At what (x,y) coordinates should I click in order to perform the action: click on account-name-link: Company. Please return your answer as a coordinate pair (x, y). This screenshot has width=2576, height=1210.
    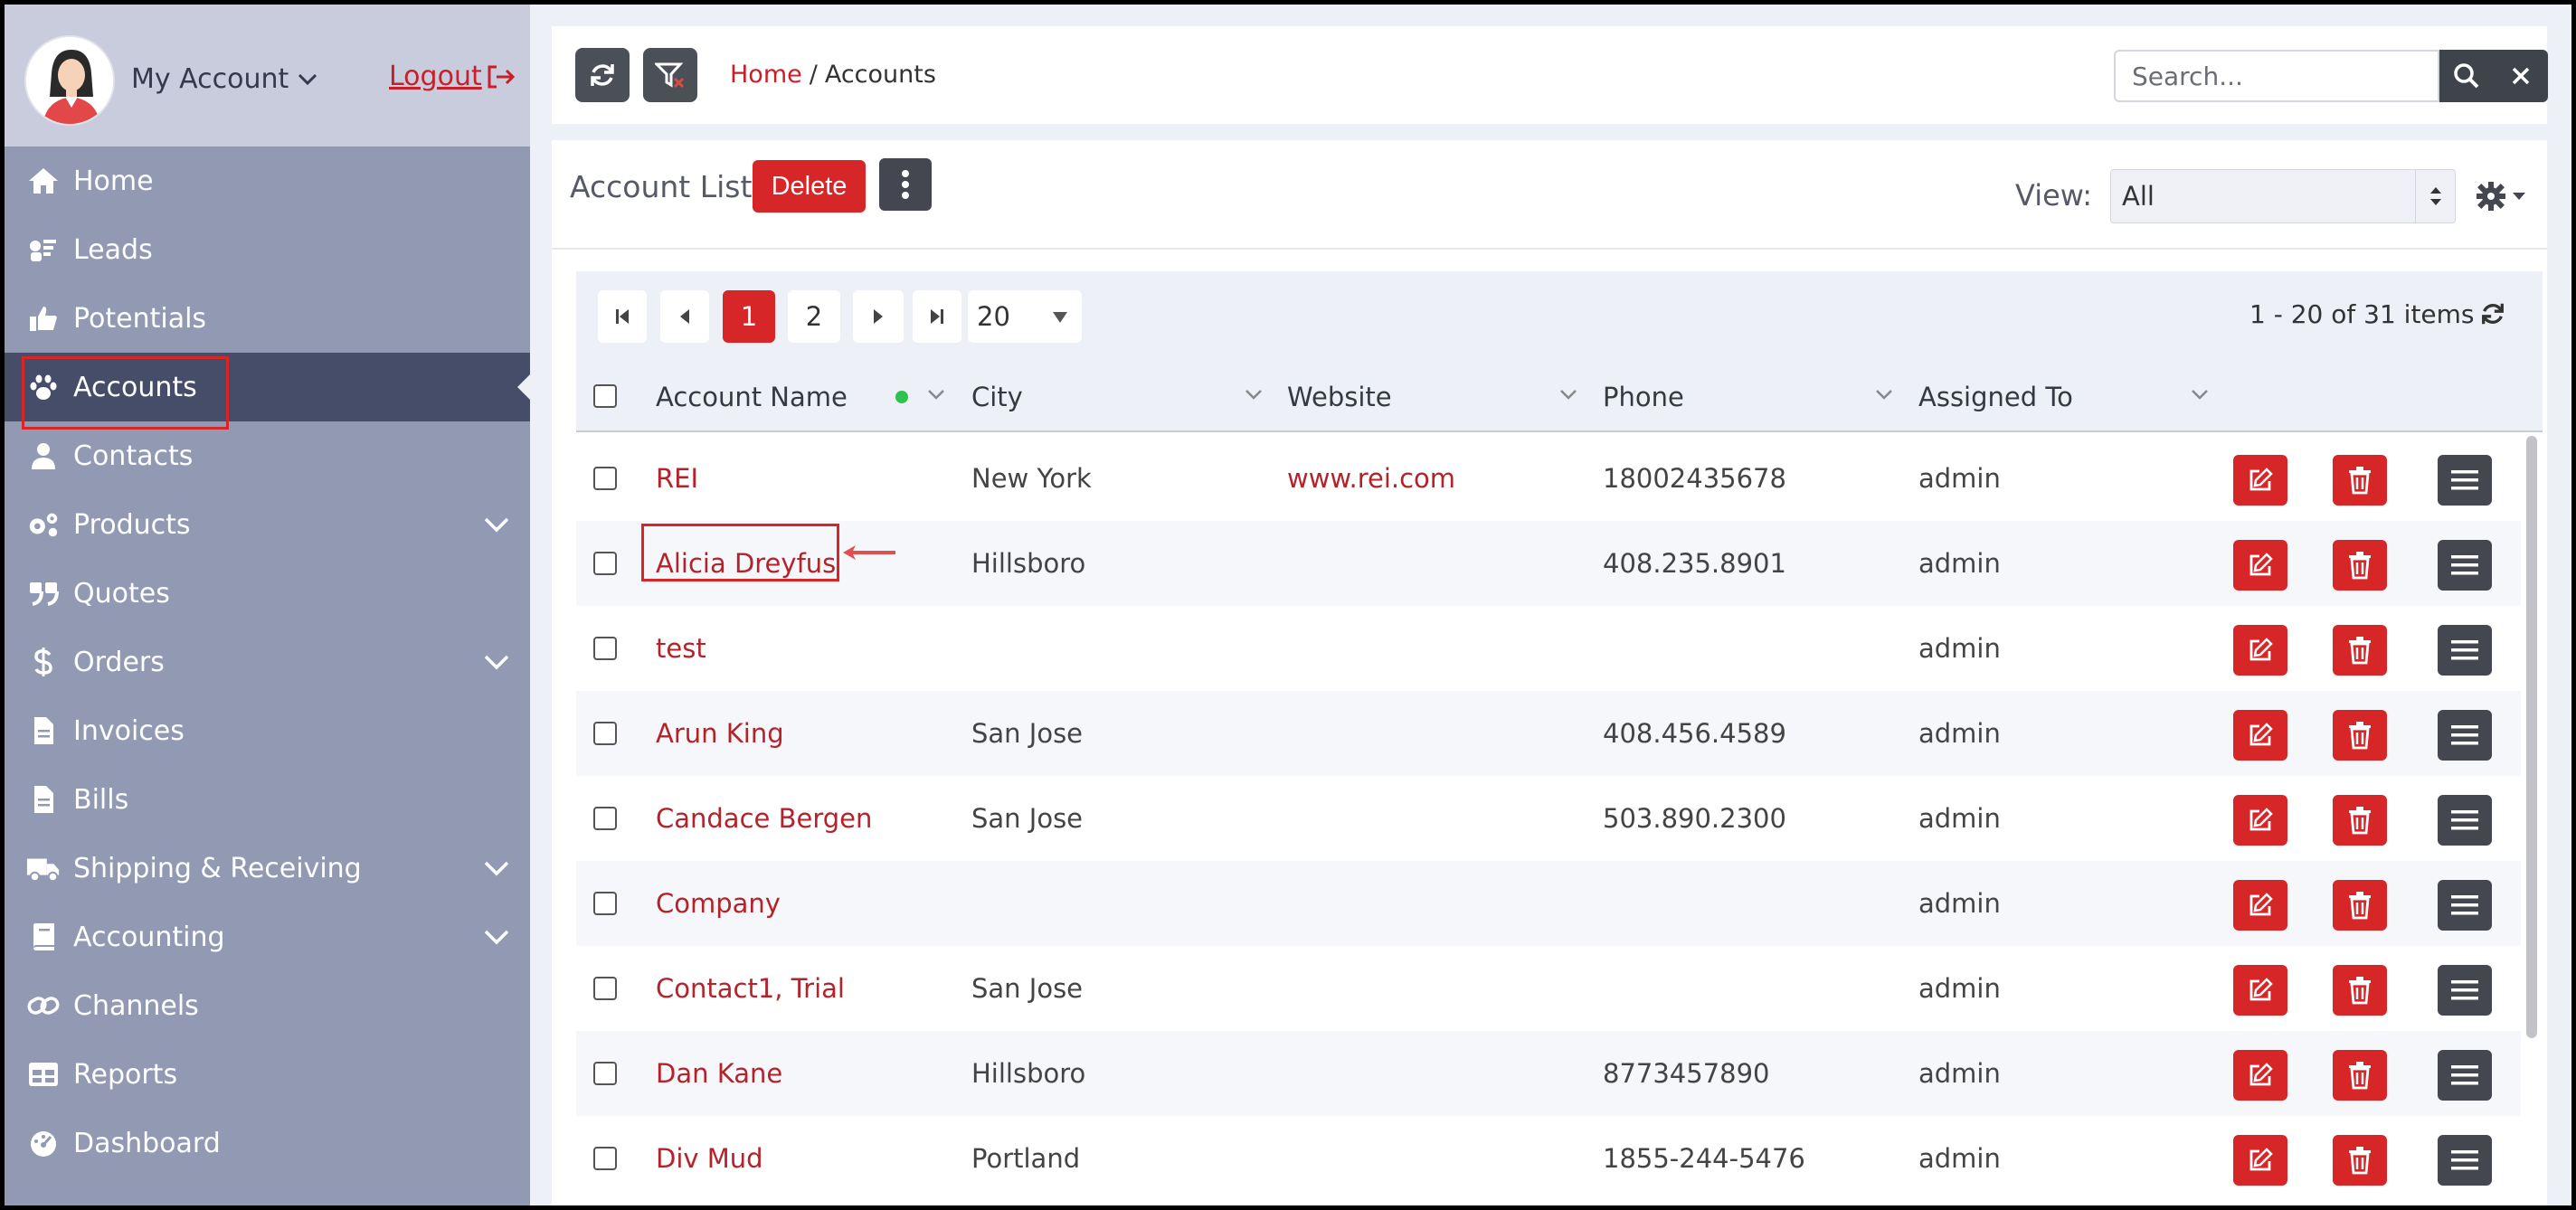
    Looking at the image, I should click on (719, 903).